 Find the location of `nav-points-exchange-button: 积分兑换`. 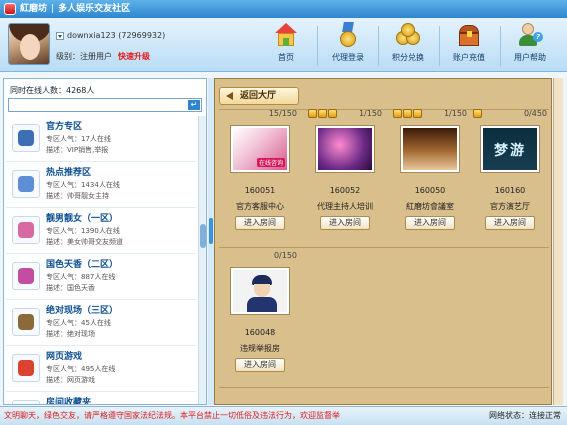

nav-points-exchange-button: 积分兑换 is located at coordinates (408, 45).